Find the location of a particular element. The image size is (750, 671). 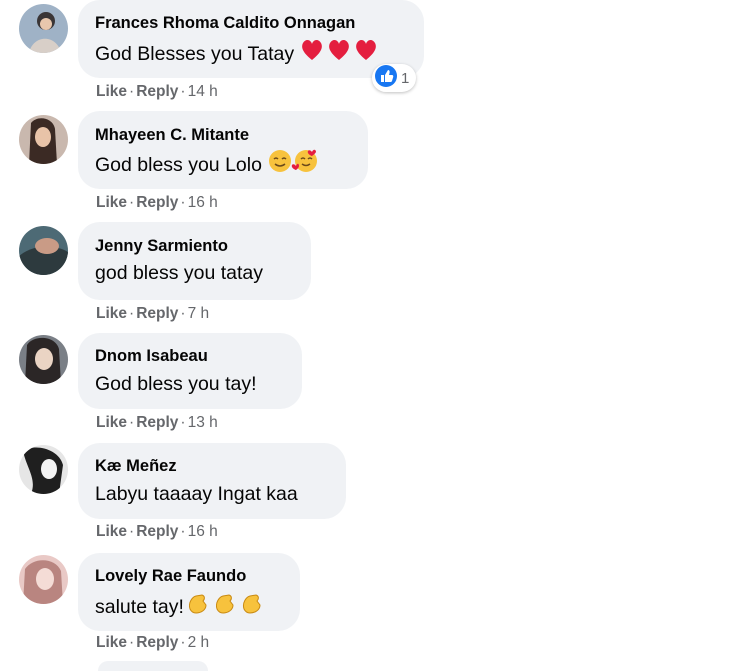

comment-text-row: God bless you Lolo is located at coordinates (222, 165).